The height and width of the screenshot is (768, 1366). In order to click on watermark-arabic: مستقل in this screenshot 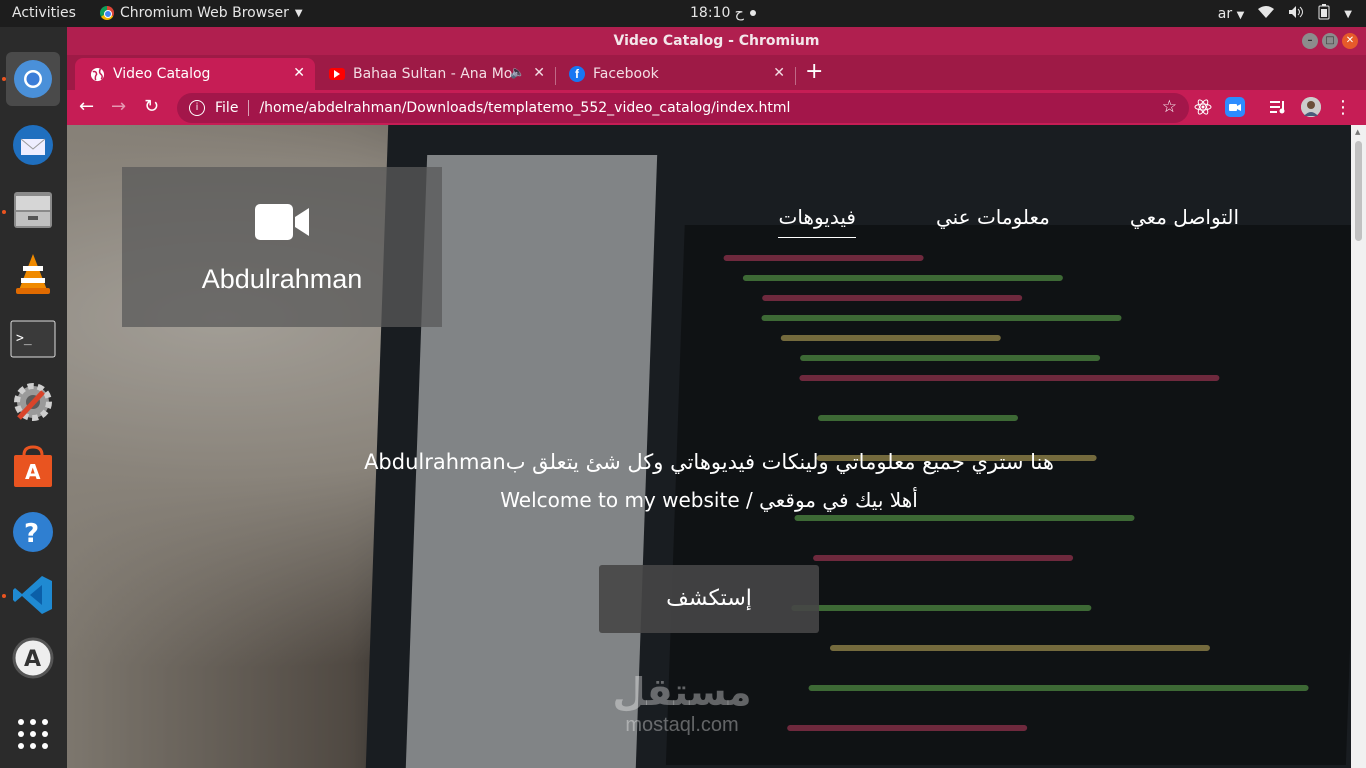, I will do `click(682, 692)`.